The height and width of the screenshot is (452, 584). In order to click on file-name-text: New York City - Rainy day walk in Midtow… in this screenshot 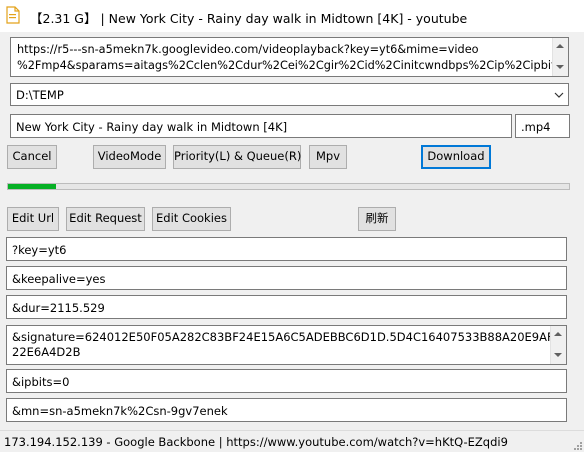, I will do `click(152, 127)`.